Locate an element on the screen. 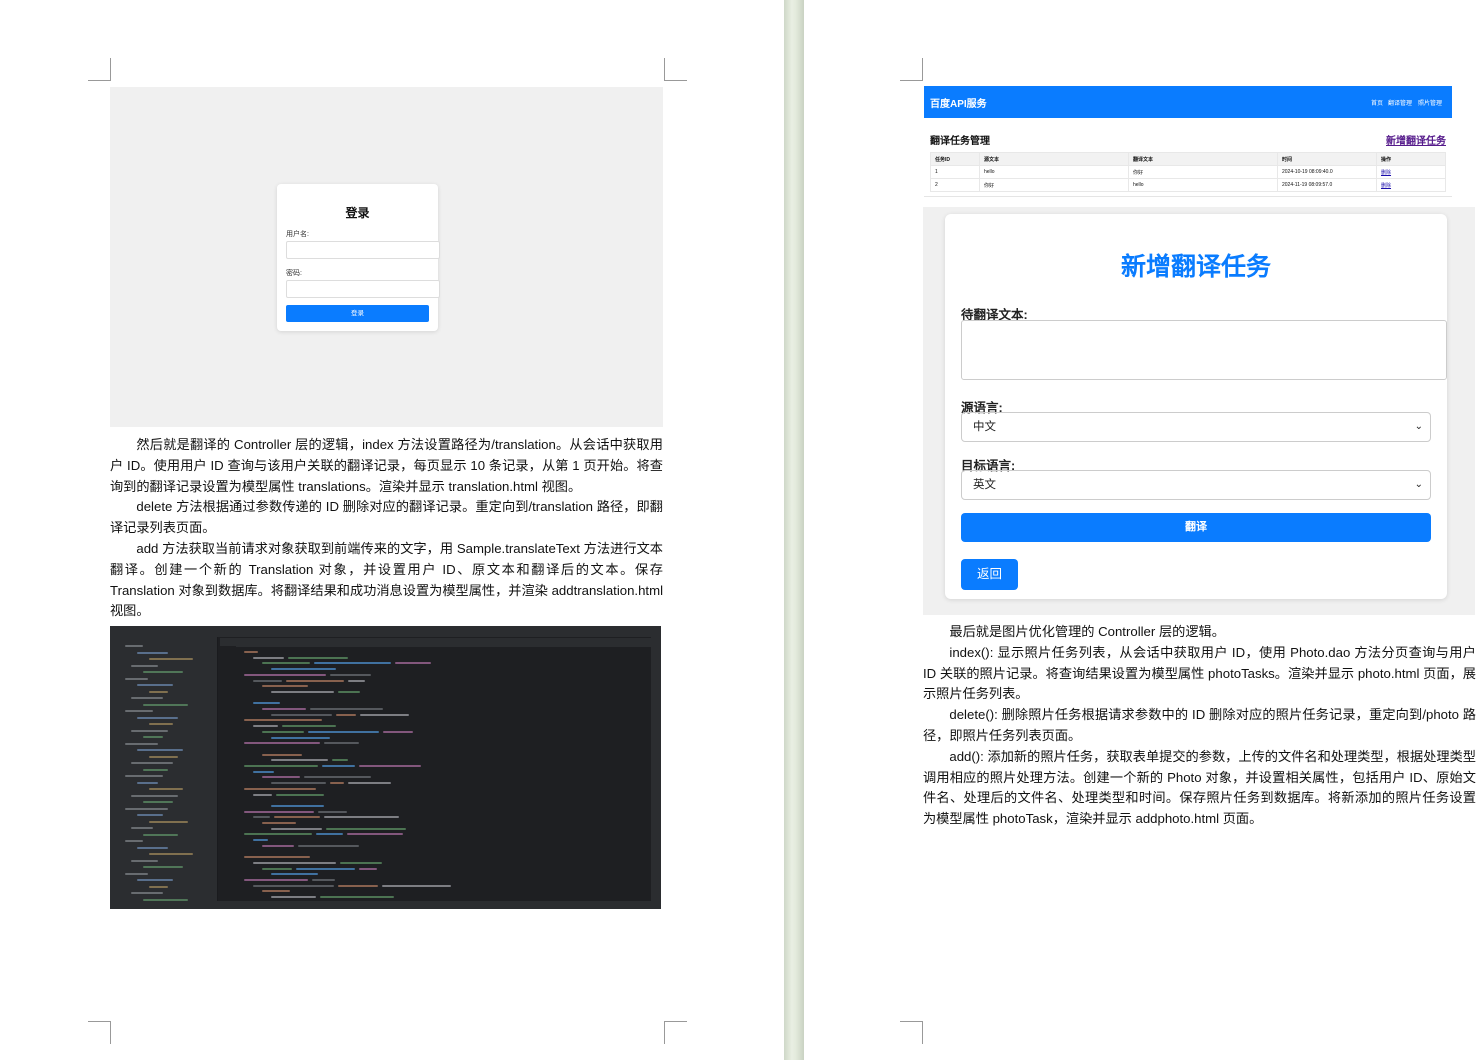 The image size is (1478, 1060). table-row: 2 你好 hello 2024-11-19 08:09:57.0 删除 is located at coordinates (1188, 185).